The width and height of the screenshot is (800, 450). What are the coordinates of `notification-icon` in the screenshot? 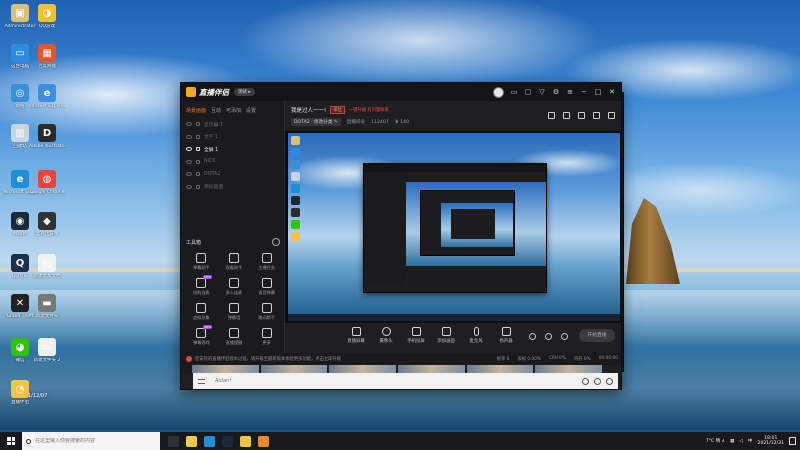 It's located at (792, 441).